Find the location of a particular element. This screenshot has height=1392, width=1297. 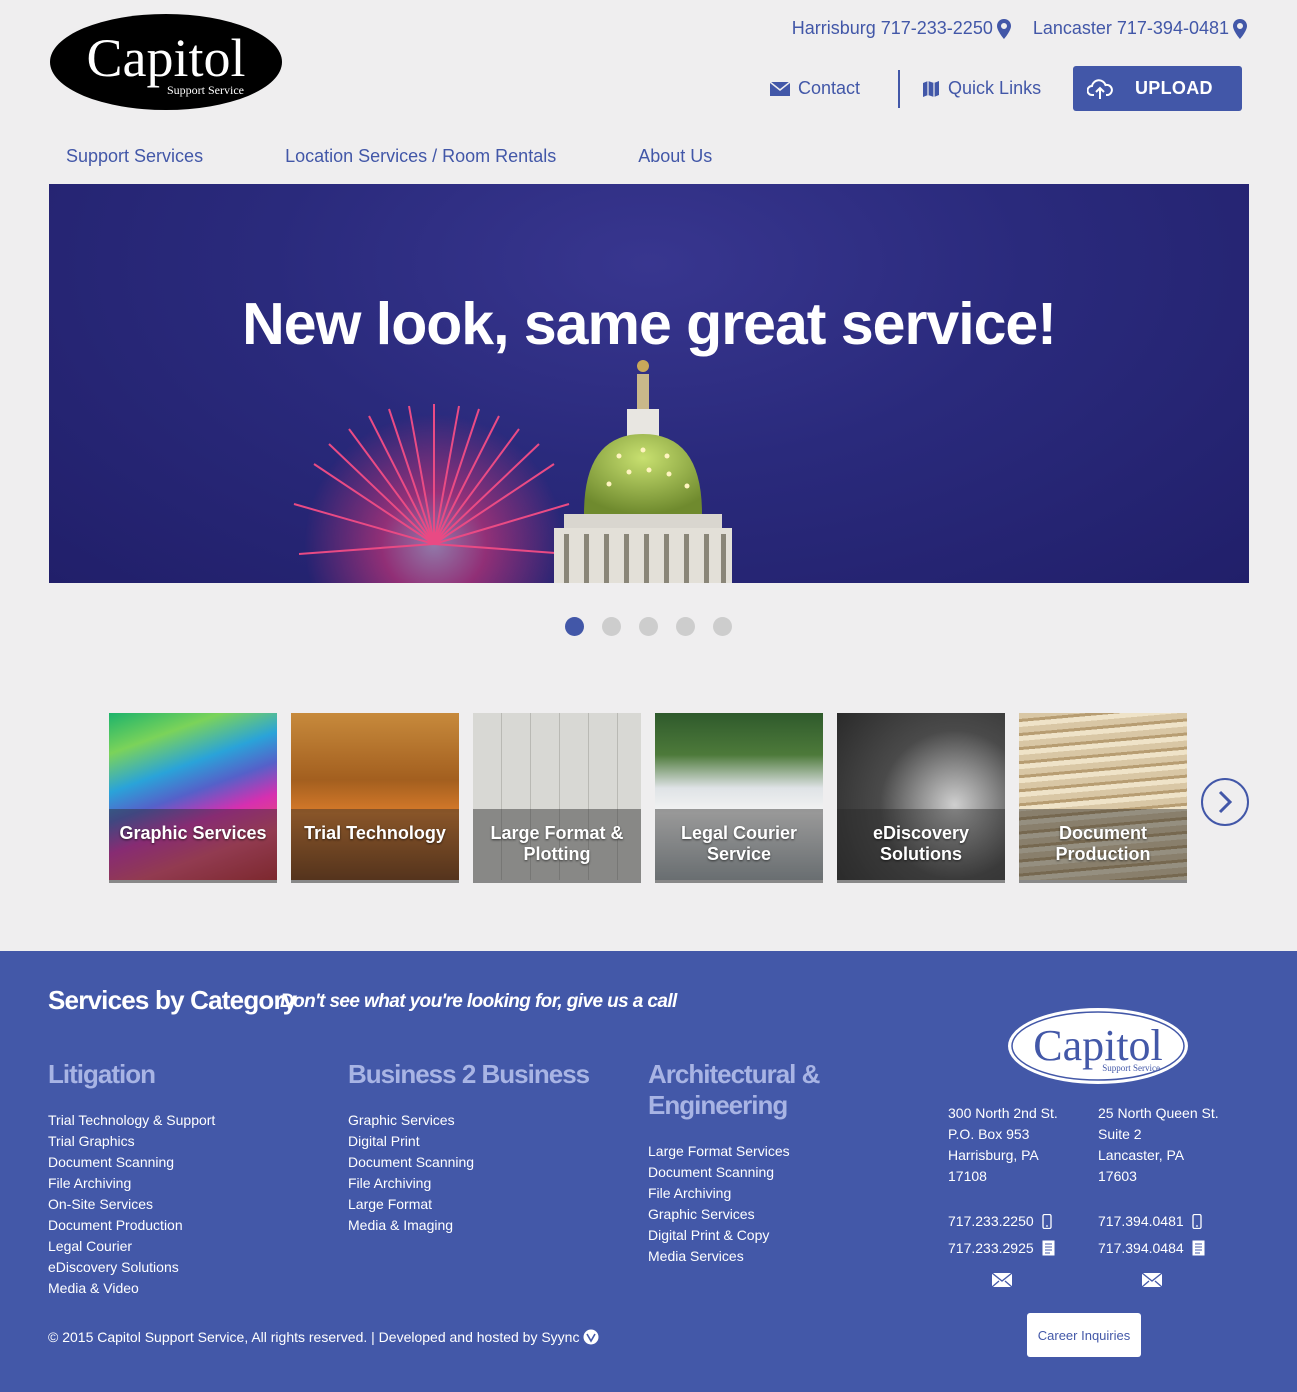

capitol-dome is located at coordinates (643, 471).